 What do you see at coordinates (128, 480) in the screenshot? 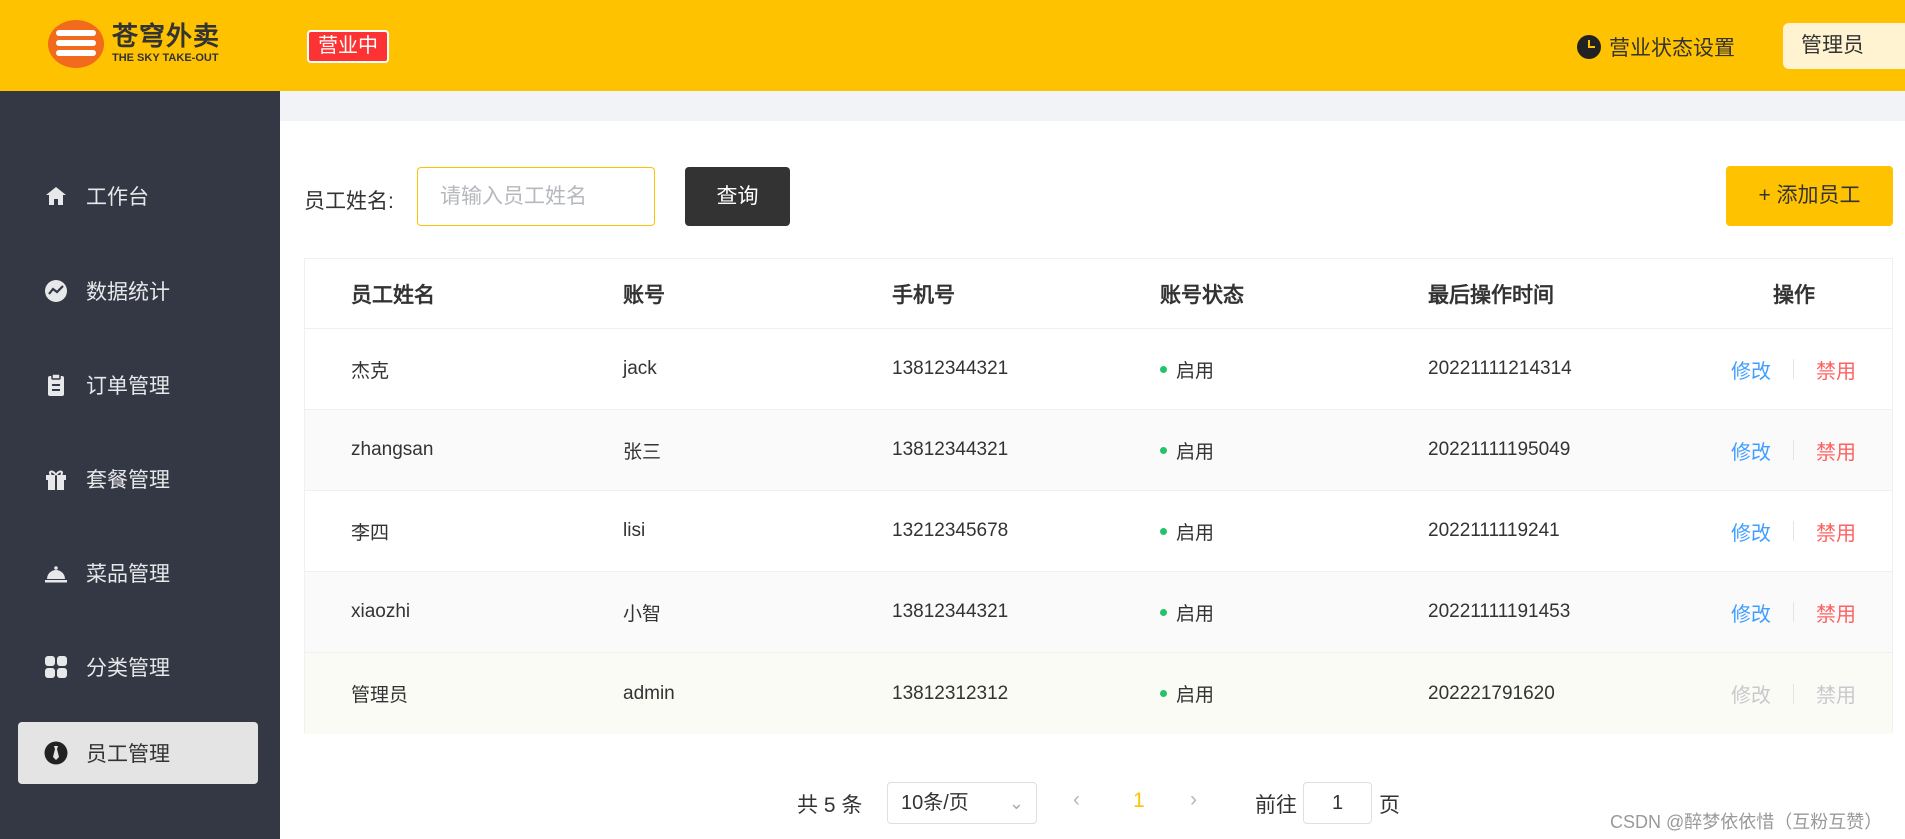
I see `sidebar-item-label: 套餐管理` at bounding box center [128, 480].